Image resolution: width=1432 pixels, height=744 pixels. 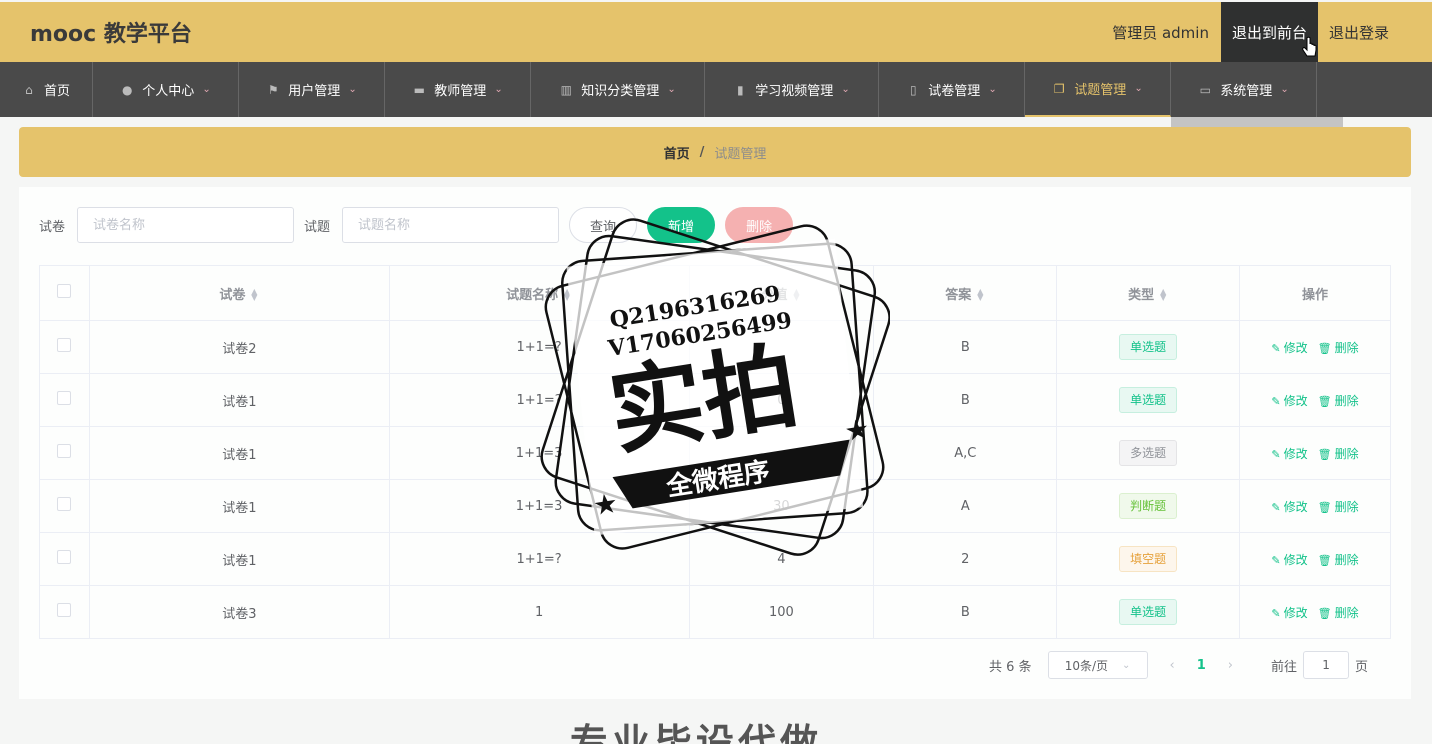 I want to click on star-icon: ★, so click(x=857, y=430).